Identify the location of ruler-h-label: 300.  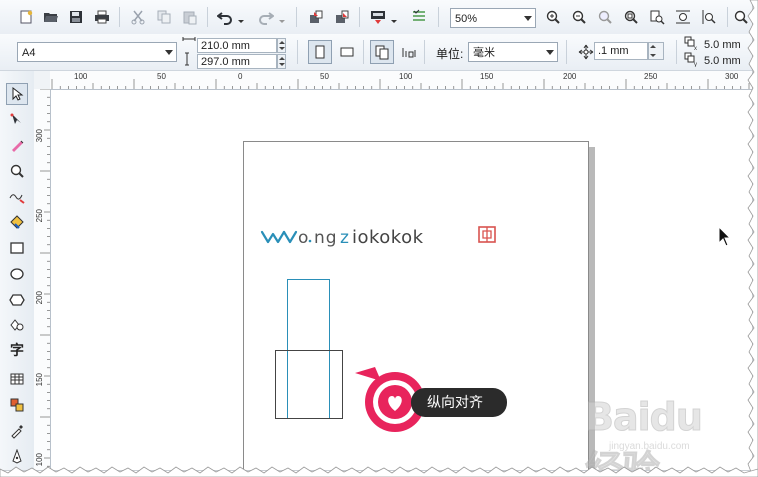
(732, 76).